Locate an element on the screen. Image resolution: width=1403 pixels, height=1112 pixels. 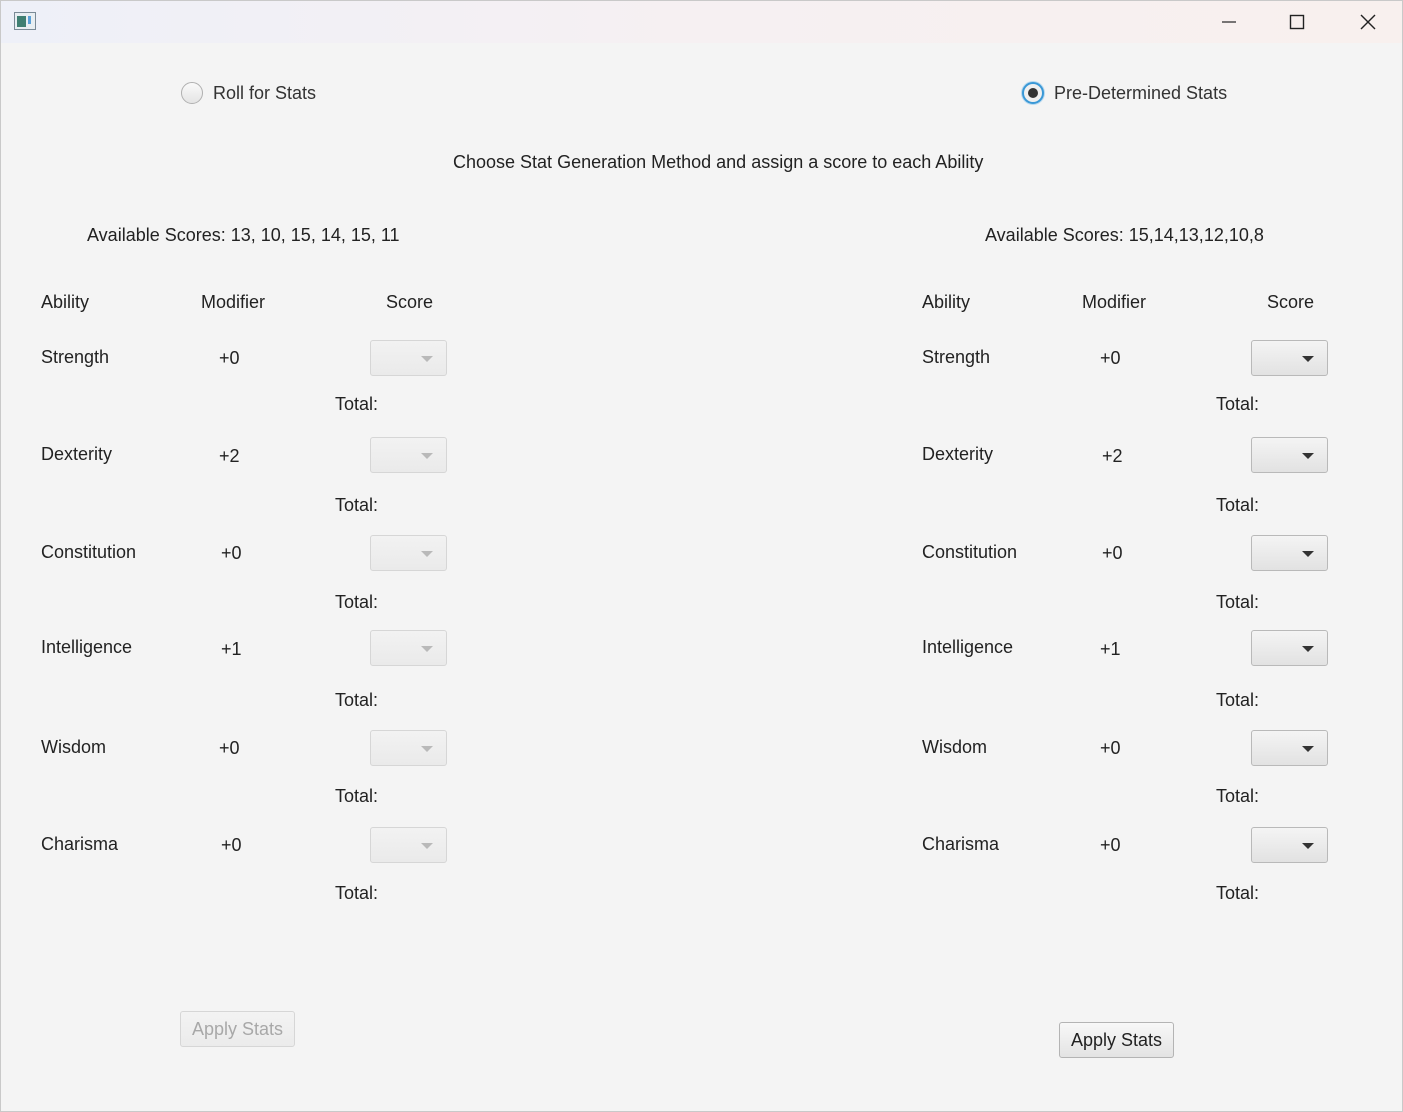
roll-for-stats-radio: Roll for Stats is located at coordinates (248, 93).